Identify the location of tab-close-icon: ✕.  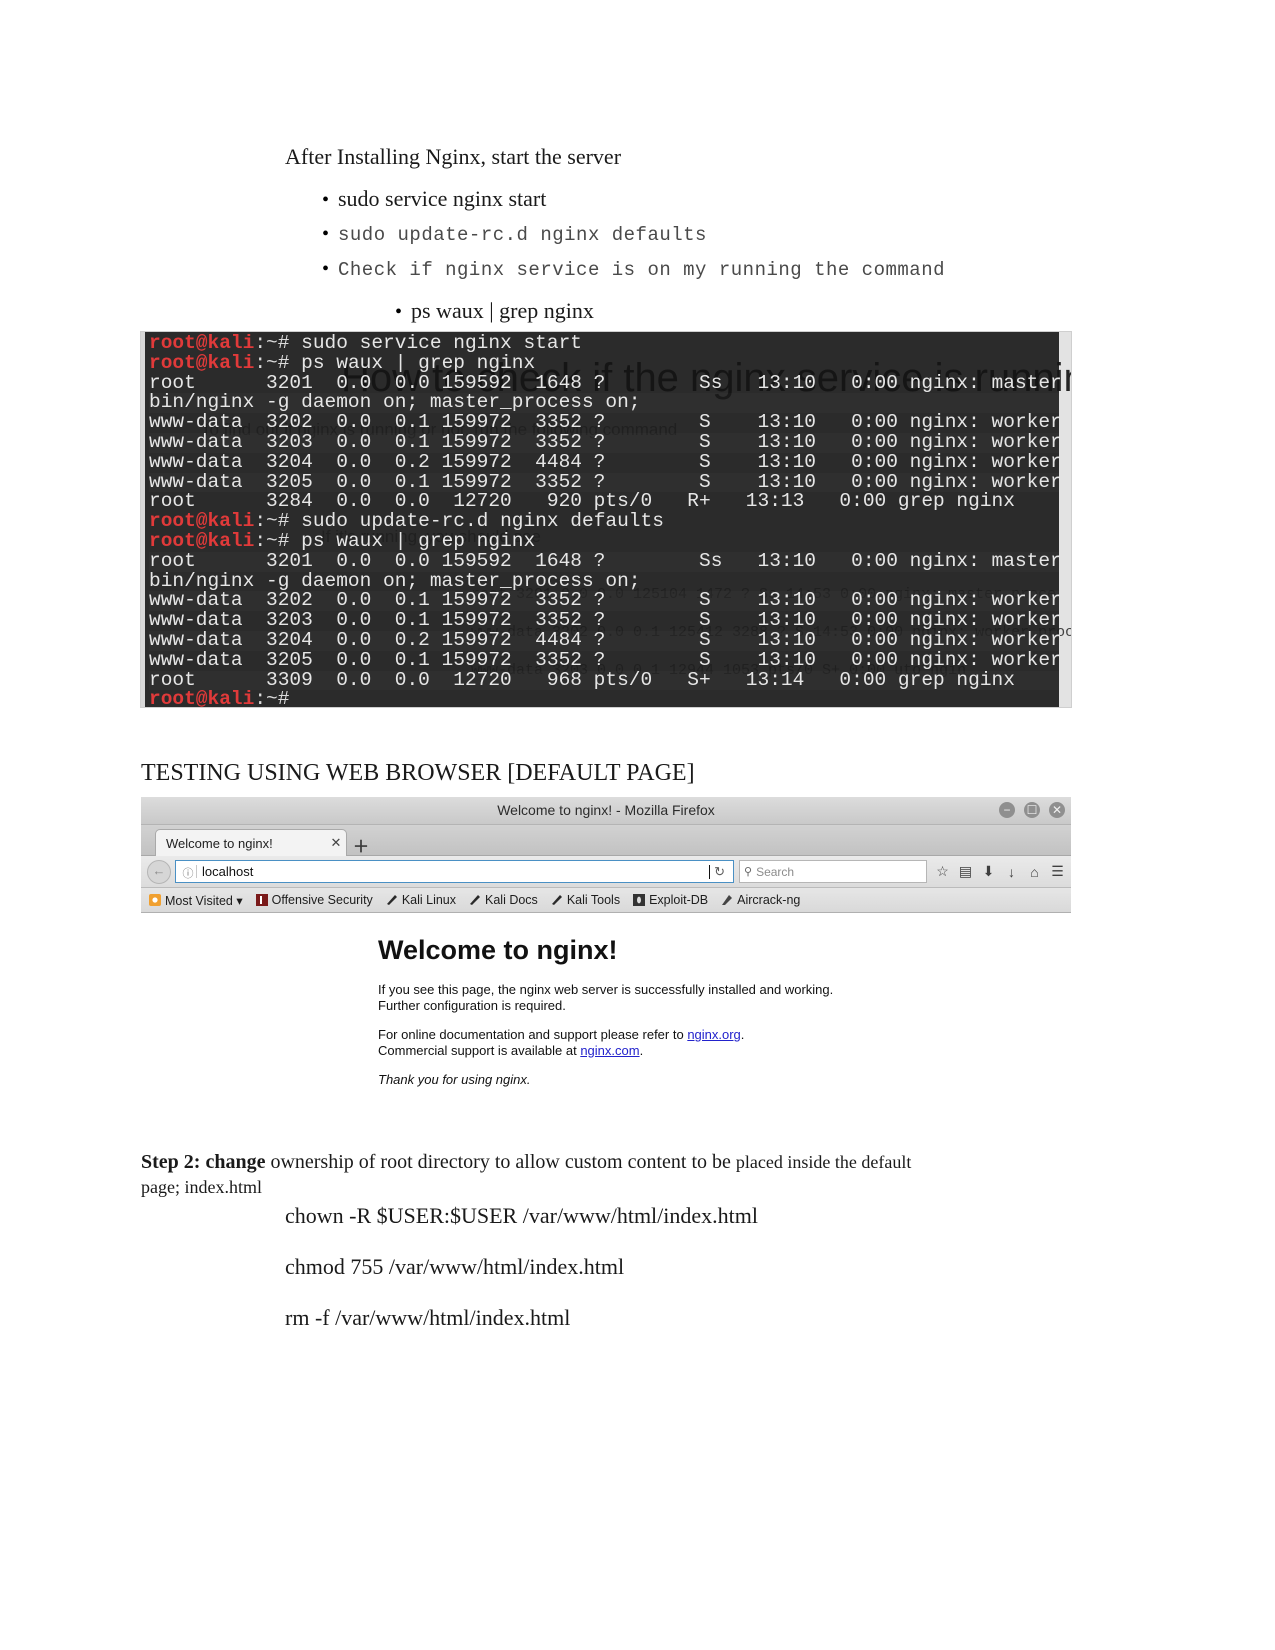
(336, 843).